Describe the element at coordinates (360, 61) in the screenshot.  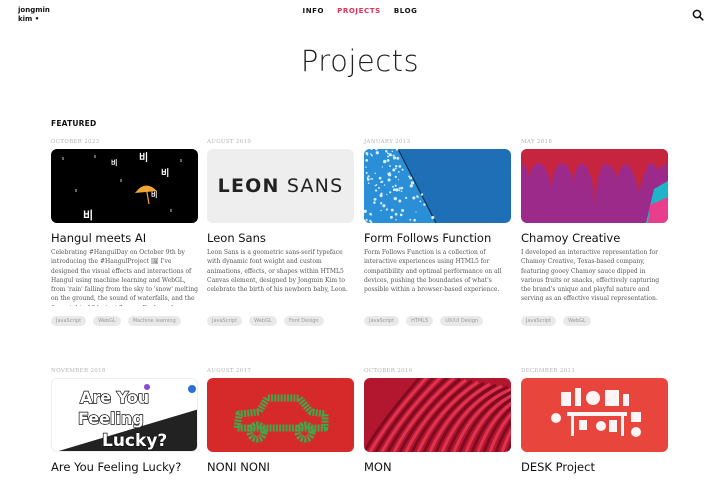
I see `page-title: Projects` at that location.